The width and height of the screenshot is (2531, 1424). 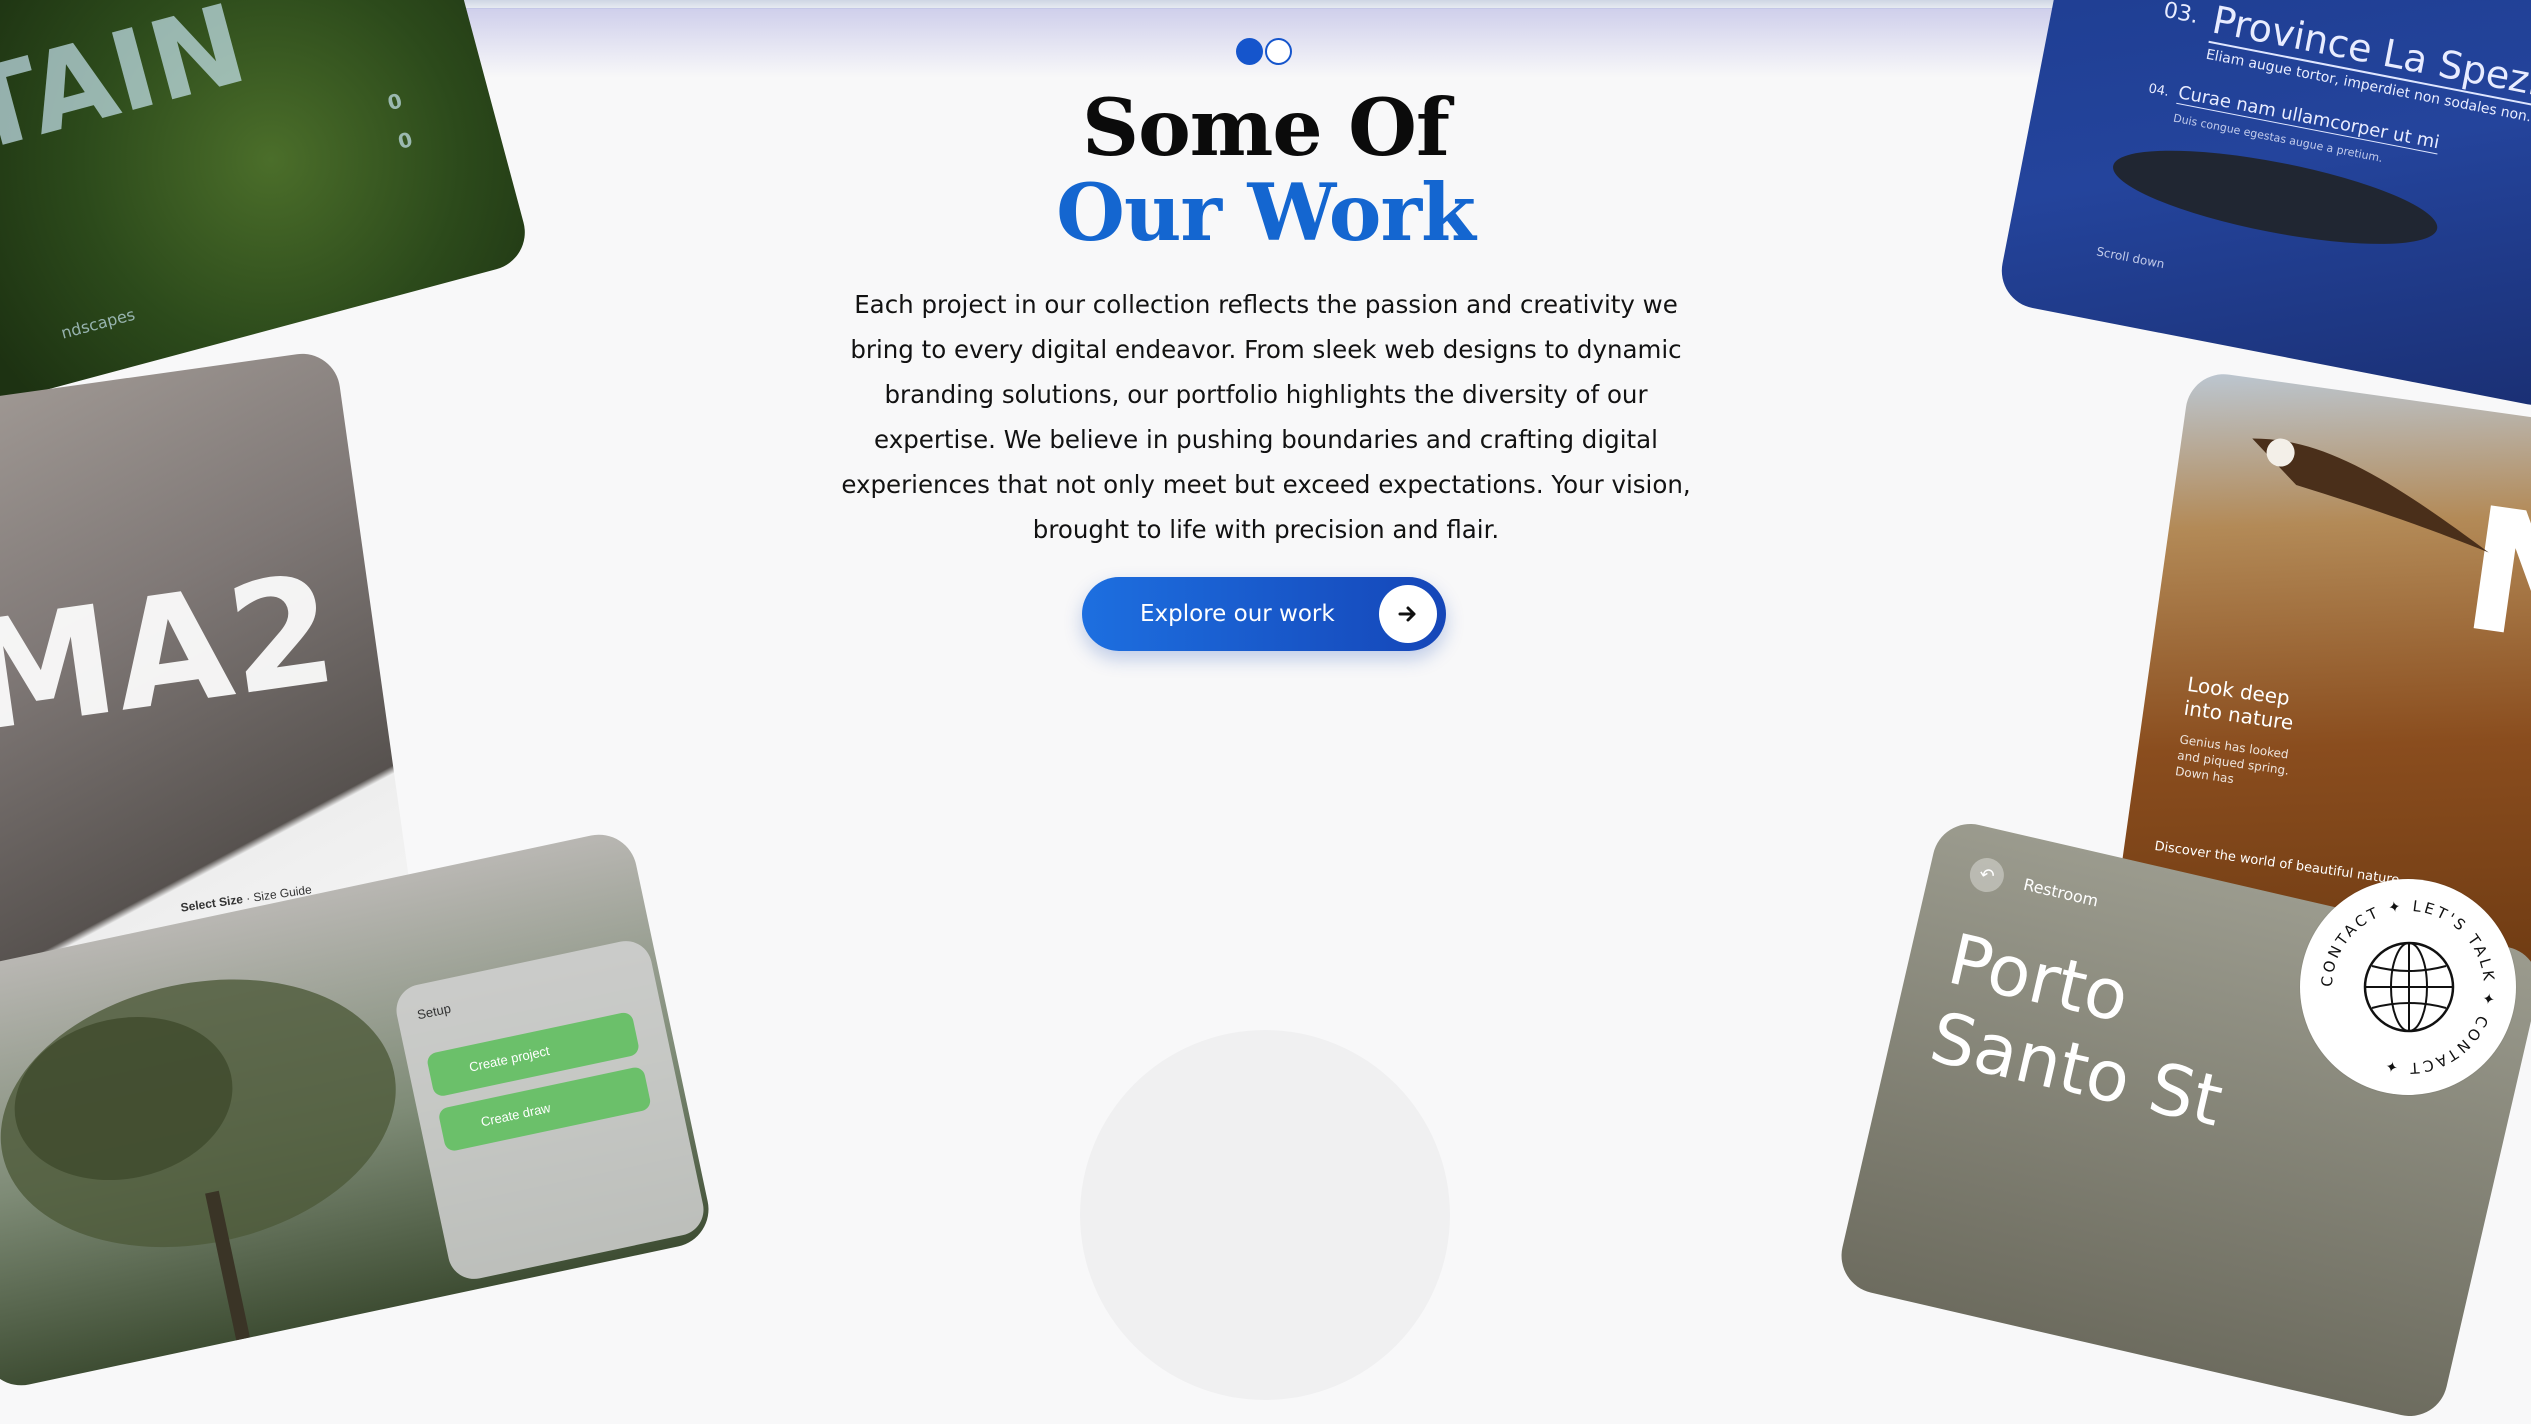 I want to click on slider-pagination, so click(x=1264, y=51).